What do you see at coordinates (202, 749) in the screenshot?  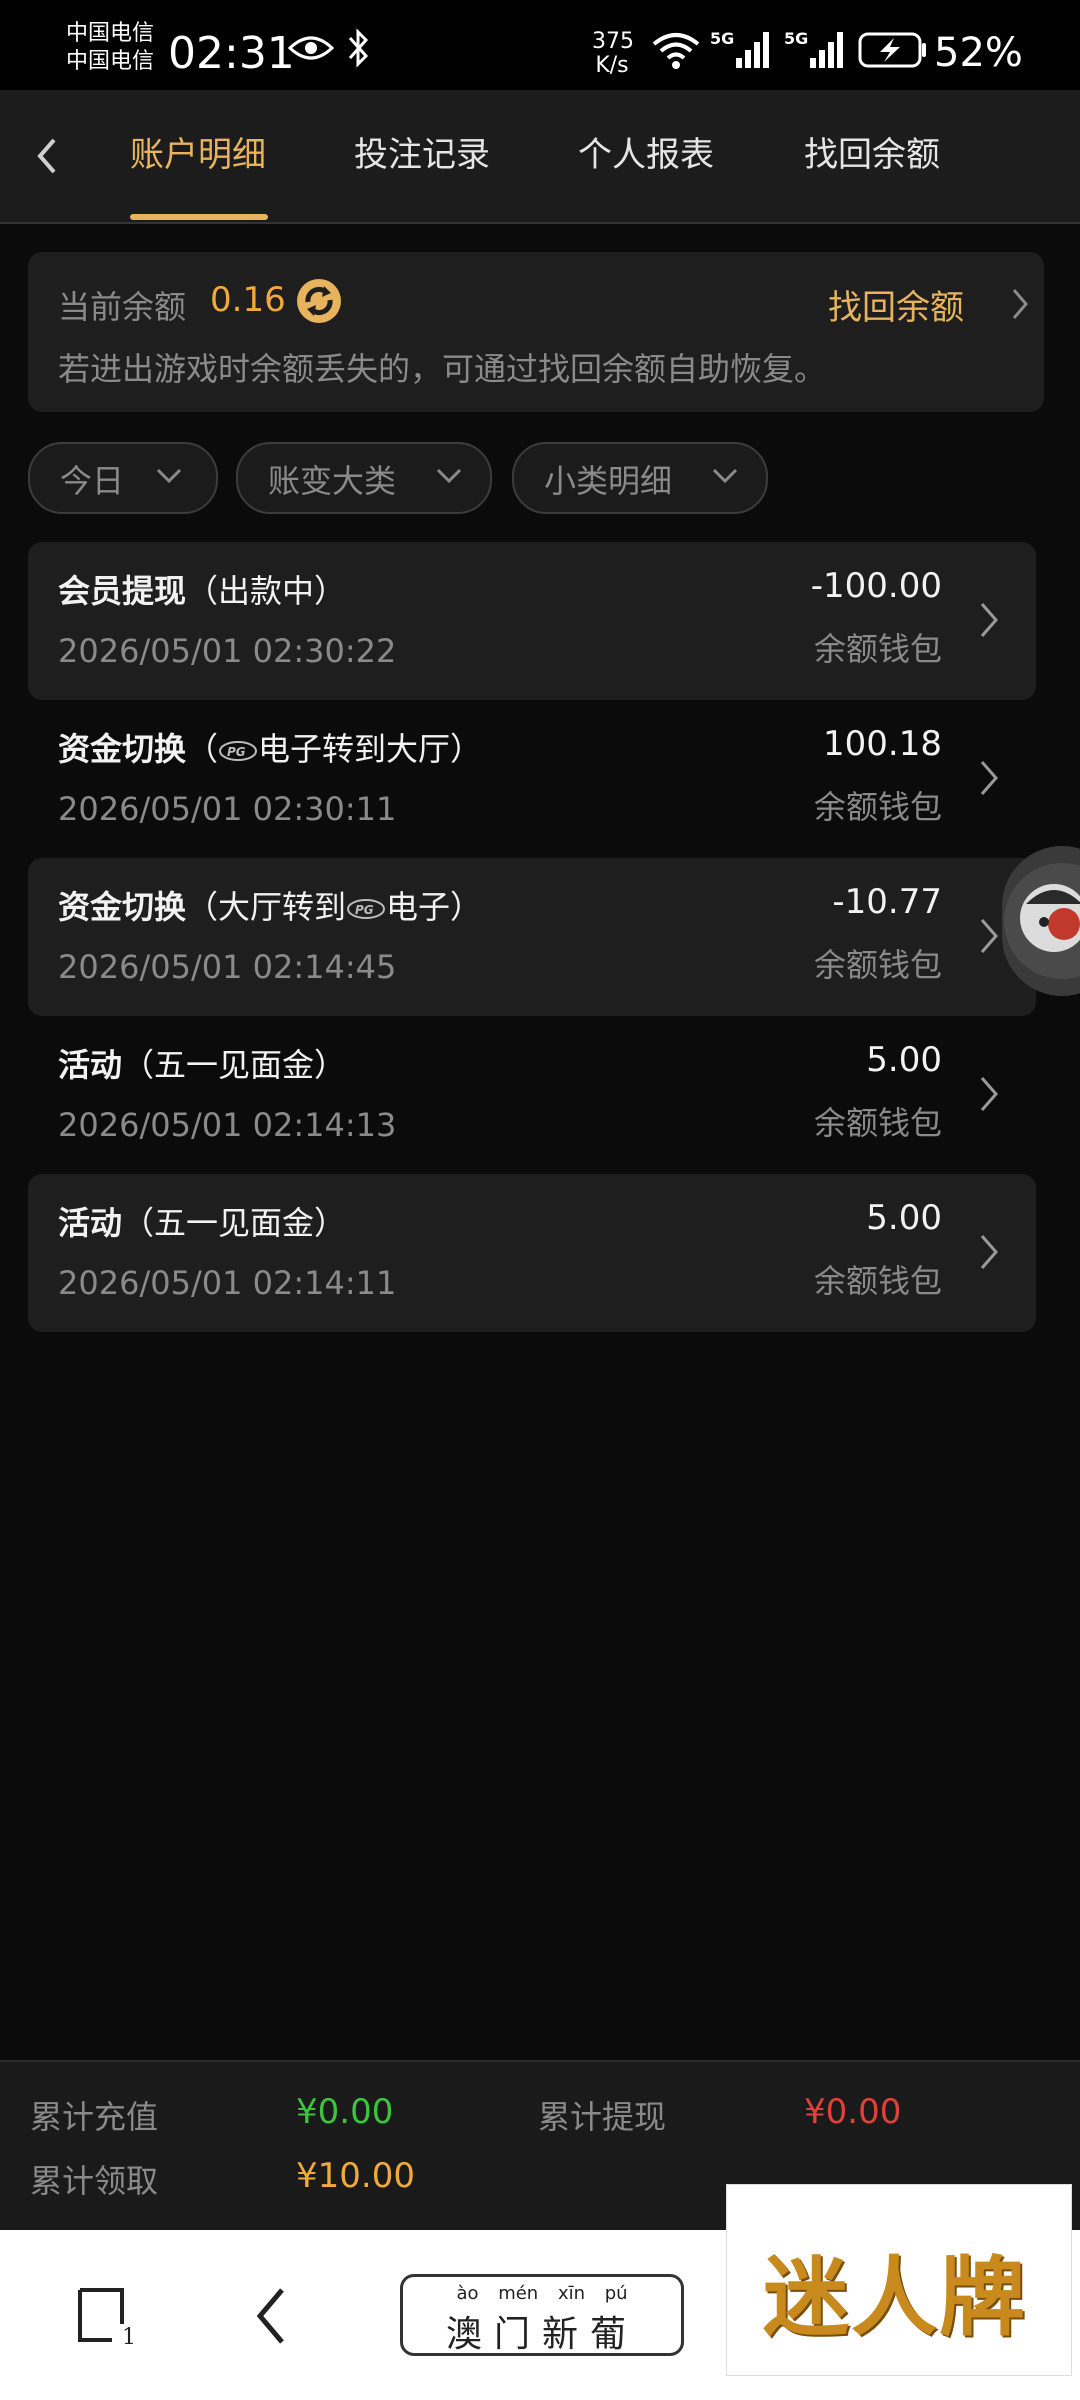 I see `record-detail: （` at bounding box center [202, 749].